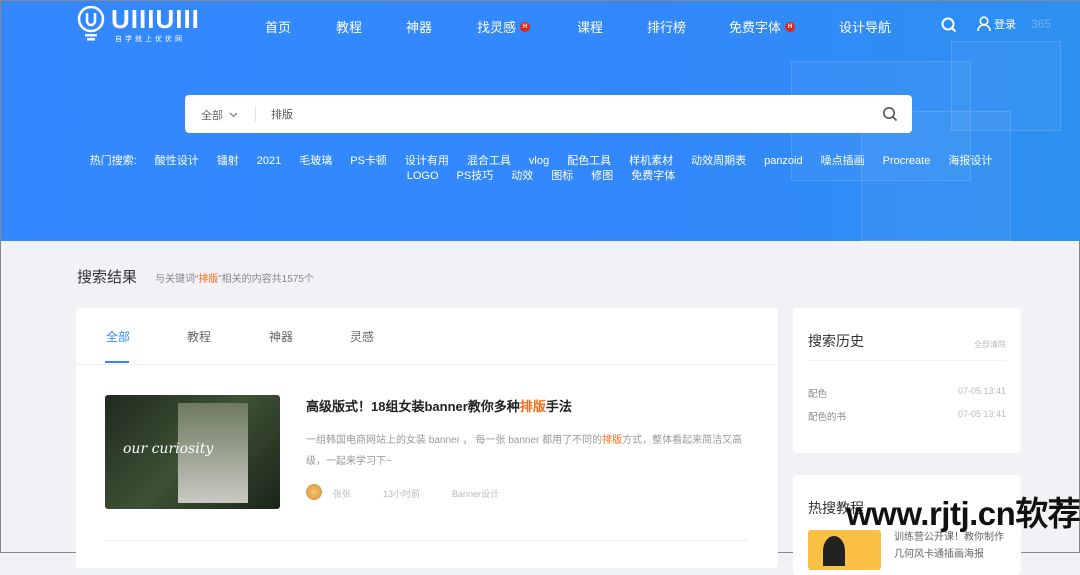 The width and height of the screenshot is (1080, 575). Describe the element at coordinates (755, 27) in the screenshot. I see `nav-label: 免费字体` at that location.